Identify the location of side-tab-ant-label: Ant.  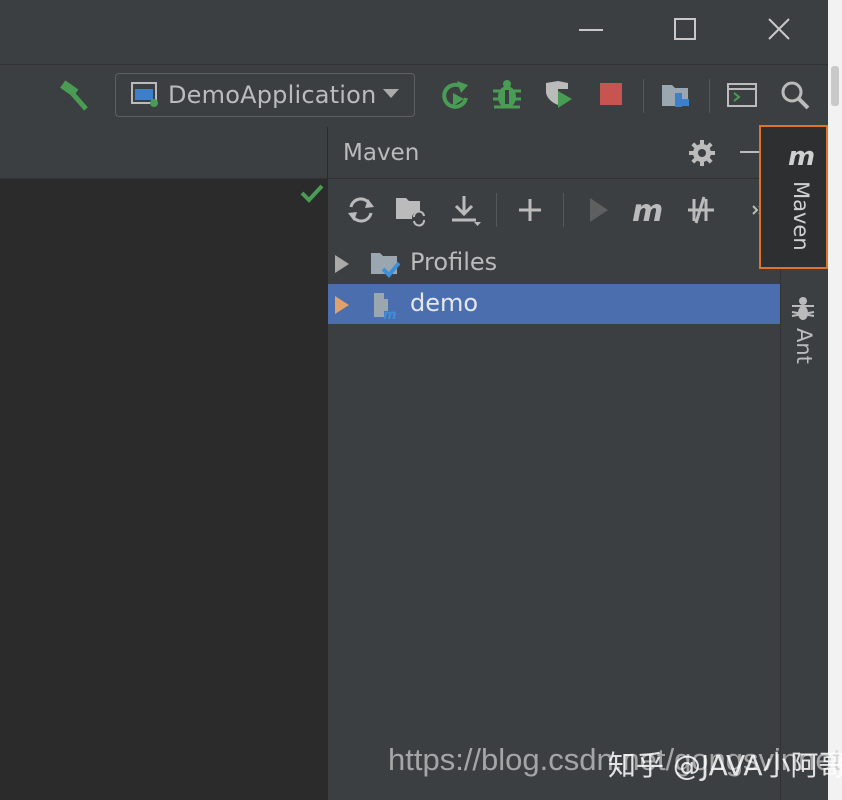
(804, 346).